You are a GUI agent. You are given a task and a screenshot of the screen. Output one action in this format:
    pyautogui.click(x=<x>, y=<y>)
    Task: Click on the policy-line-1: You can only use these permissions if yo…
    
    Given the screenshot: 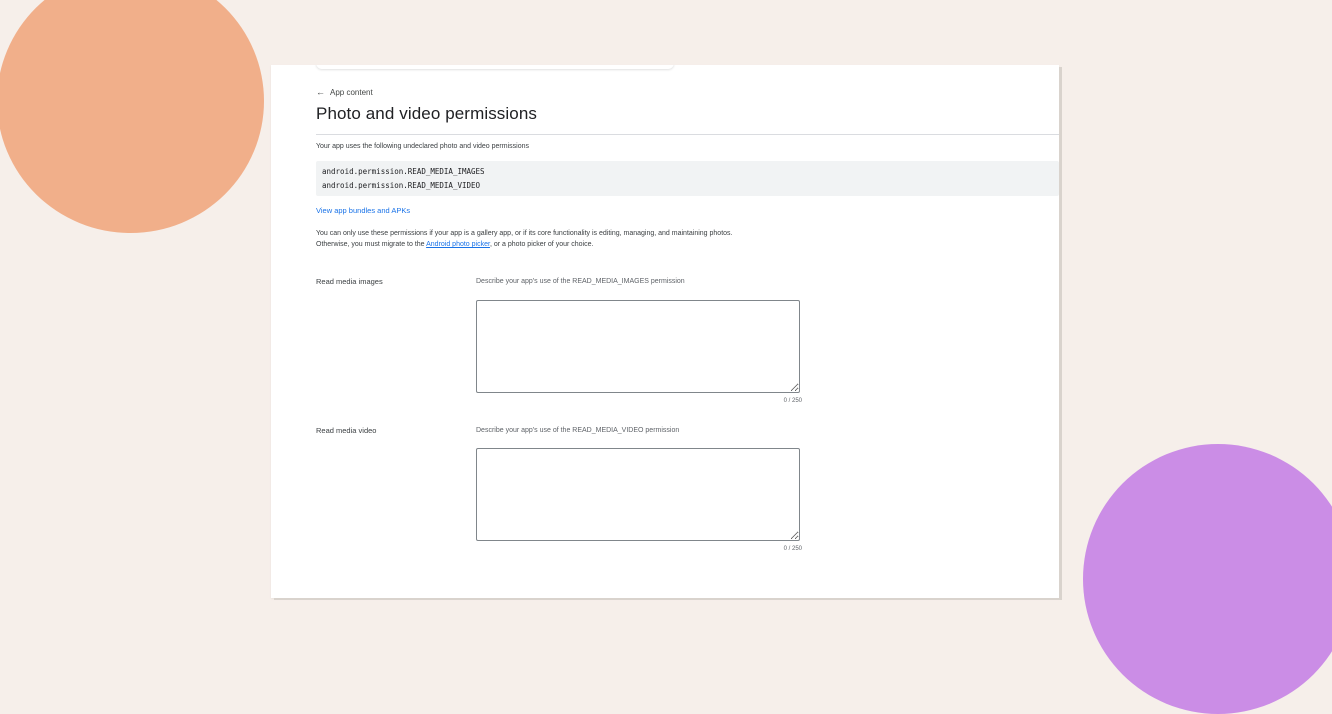 What is the action you would take?
    pyautogui.click(x=524, y=233)
    